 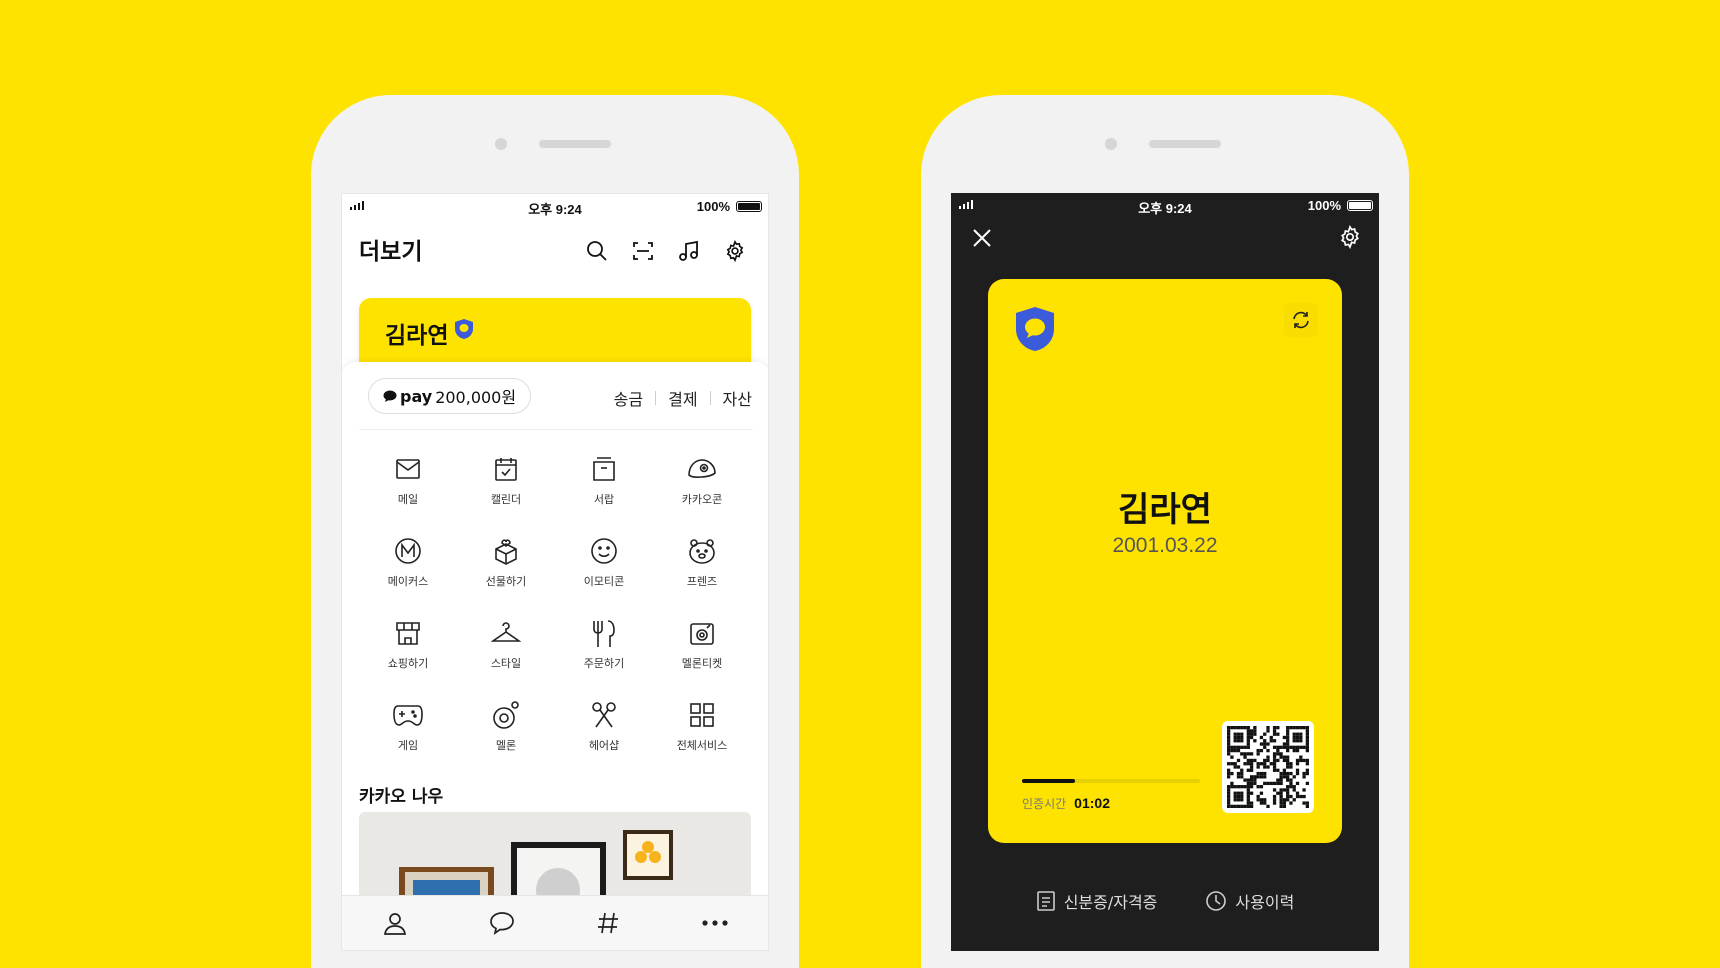 I want to click on service-item-kakaocon: 카카오콘, so click(x=702, y=482).